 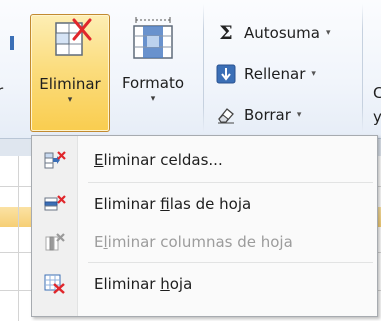 What do you see at coordinates (143, 284) in the screenshot?
I see `menu-item-label: Eliminar hoja` at bounding box center [143, 284].